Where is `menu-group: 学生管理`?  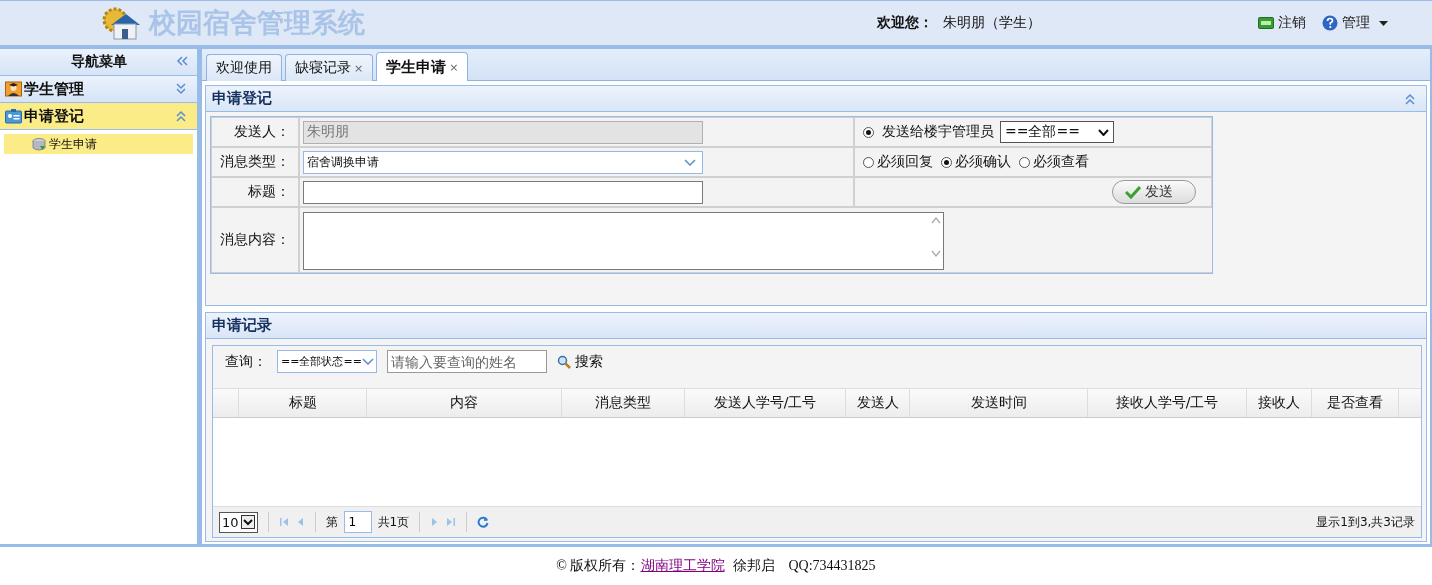 menu-group: 学生管理 is located at coordinates (98, 89).